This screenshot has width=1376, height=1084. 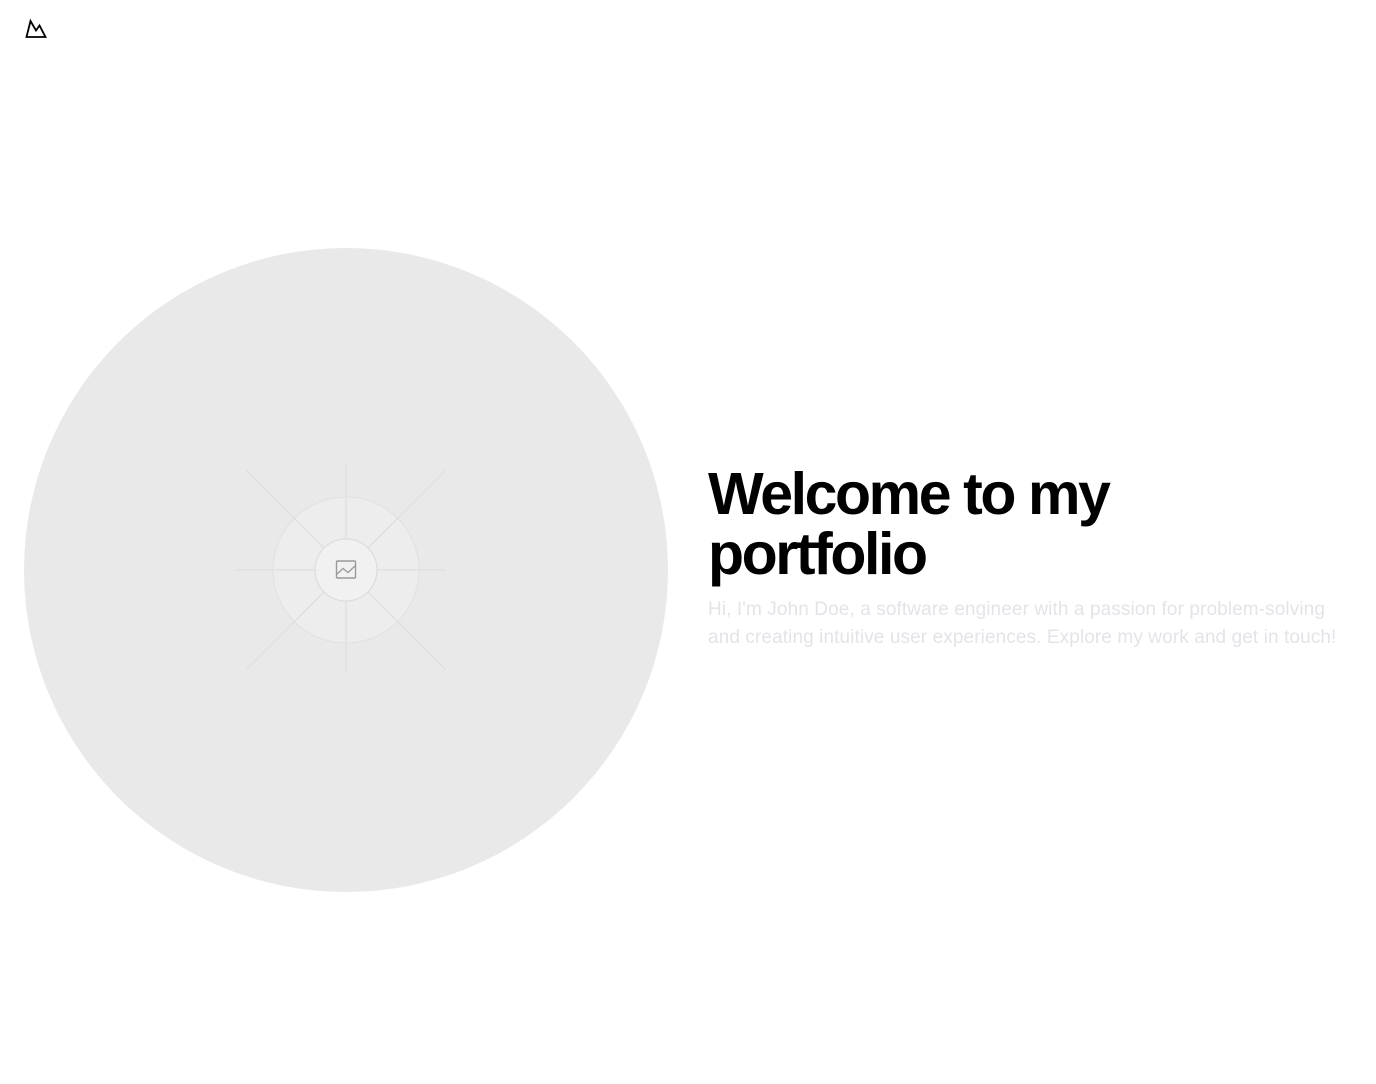 I want to click on image-placeholder, so click(x=341, y=568).